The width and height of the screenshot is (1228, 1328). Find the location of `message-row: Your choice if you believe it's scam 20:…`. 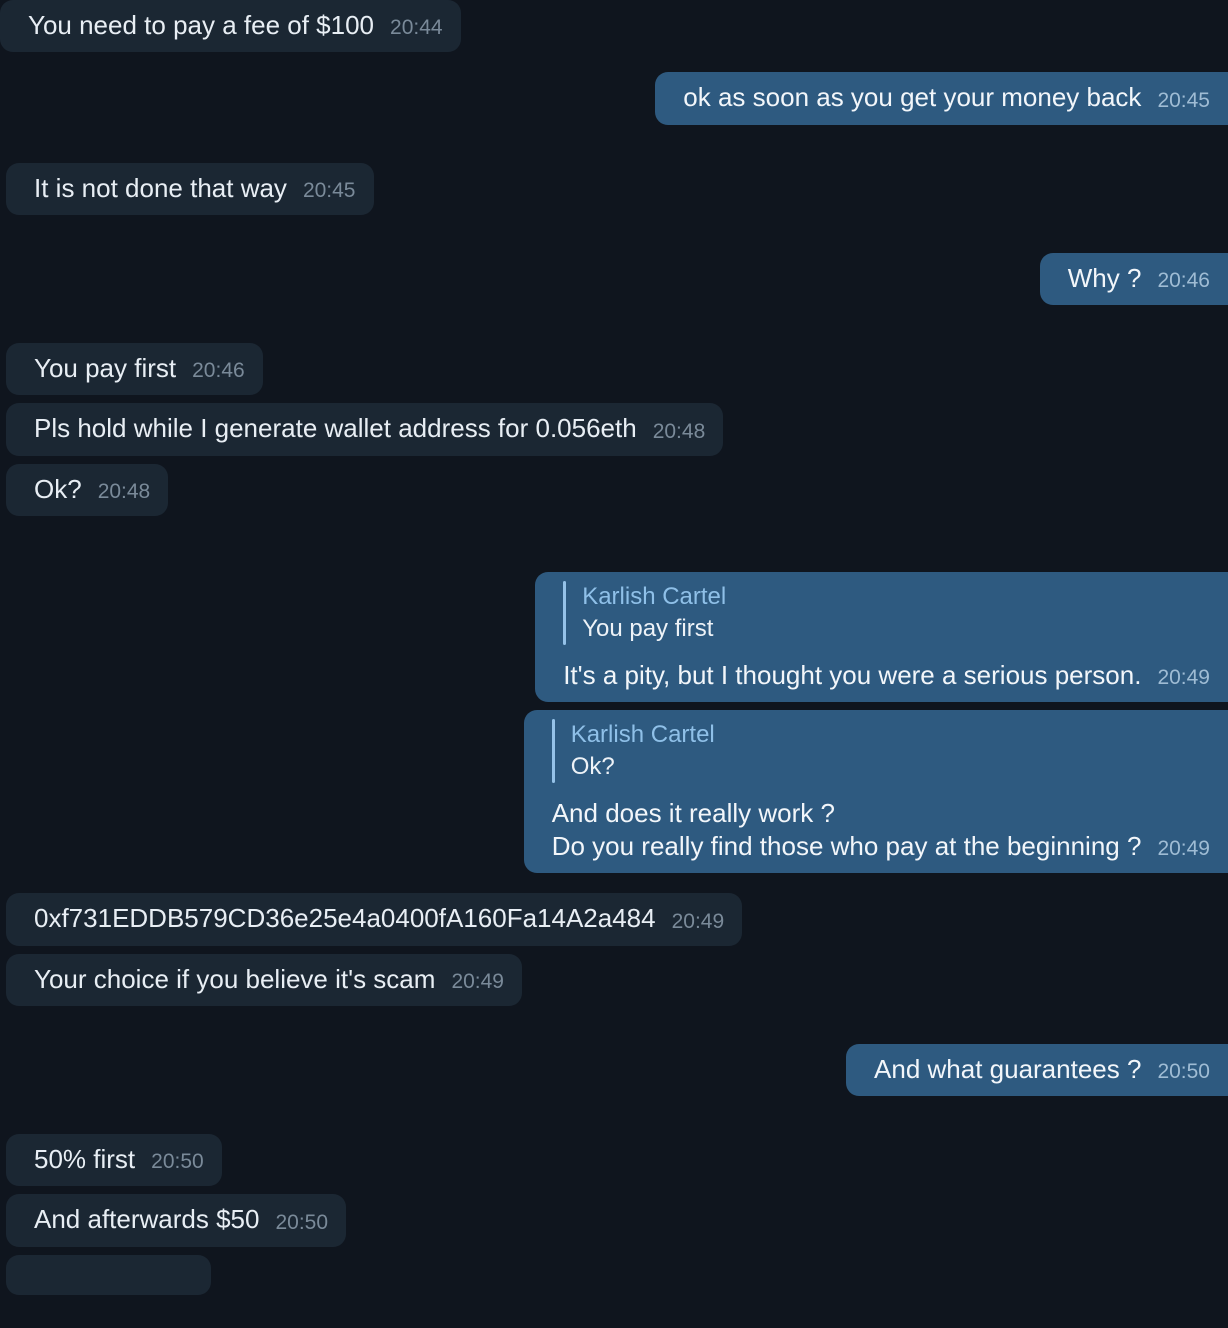

message-row: Your choice if you believe it's scam 20:… is located at coordinates (614, 979).